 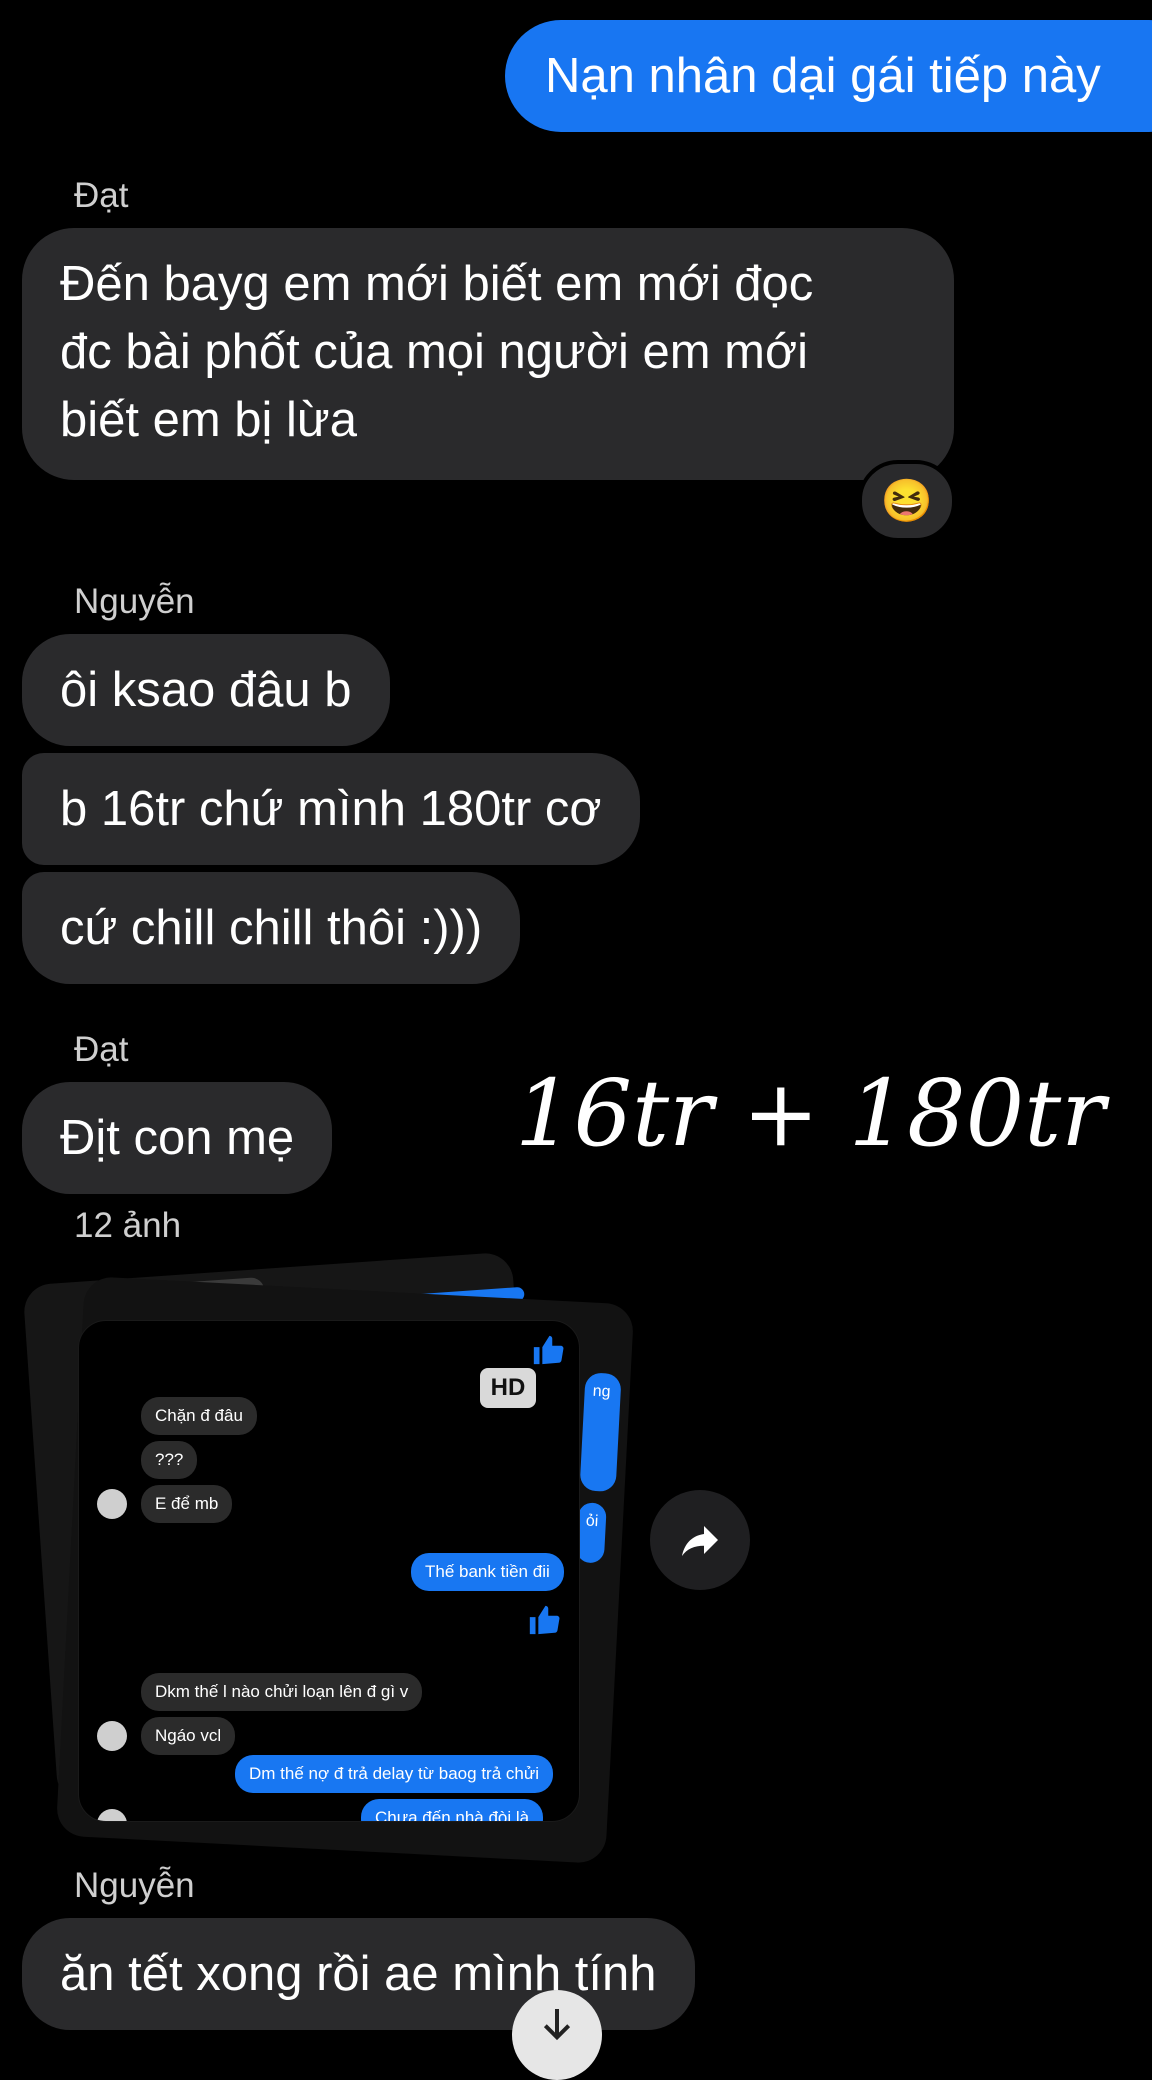 I want to click on scroll-to-bottom-button, so click(x=557, y=2035).